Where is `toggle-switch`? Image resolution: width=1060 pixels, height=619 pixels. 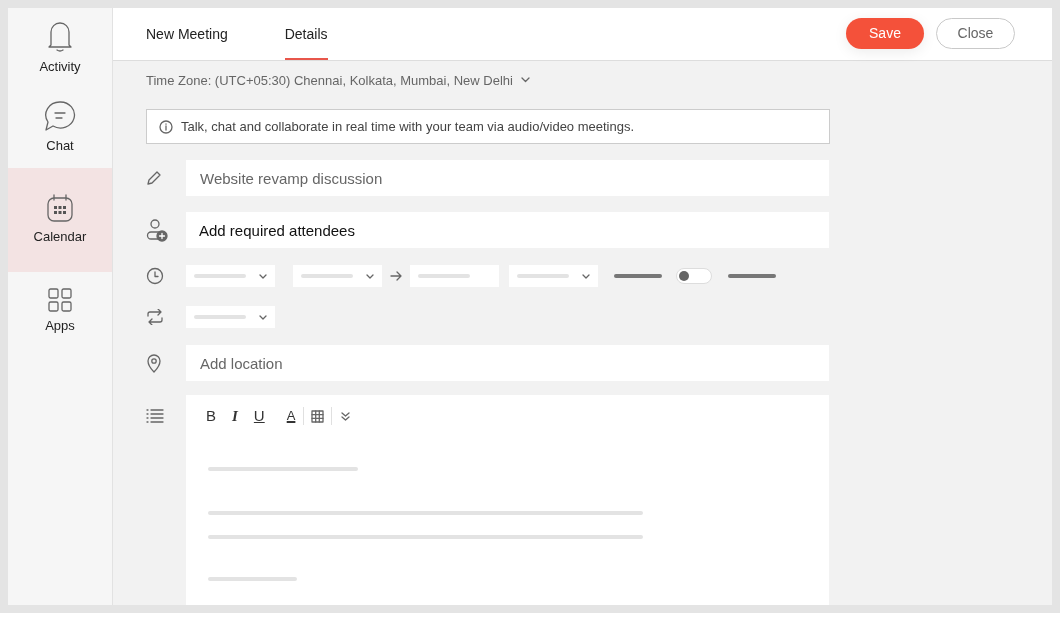 toggle-switch is located at coordinates (694, 276).